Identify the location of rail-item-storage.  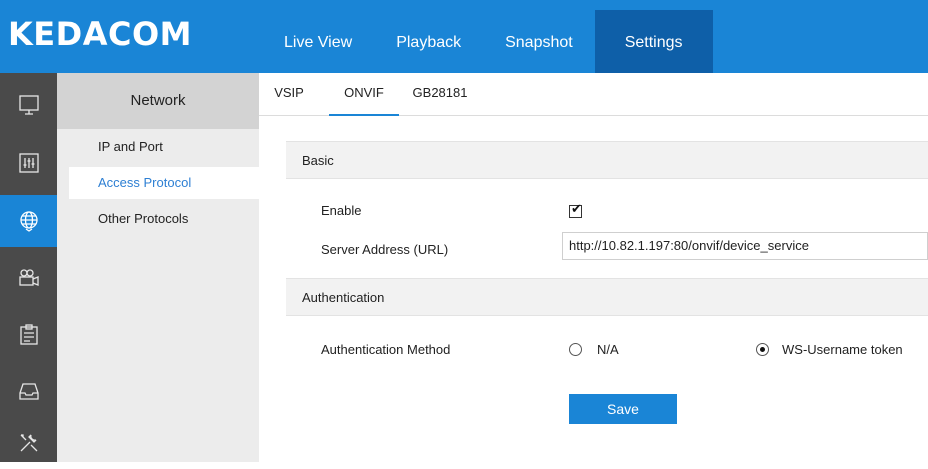
(28, 391).